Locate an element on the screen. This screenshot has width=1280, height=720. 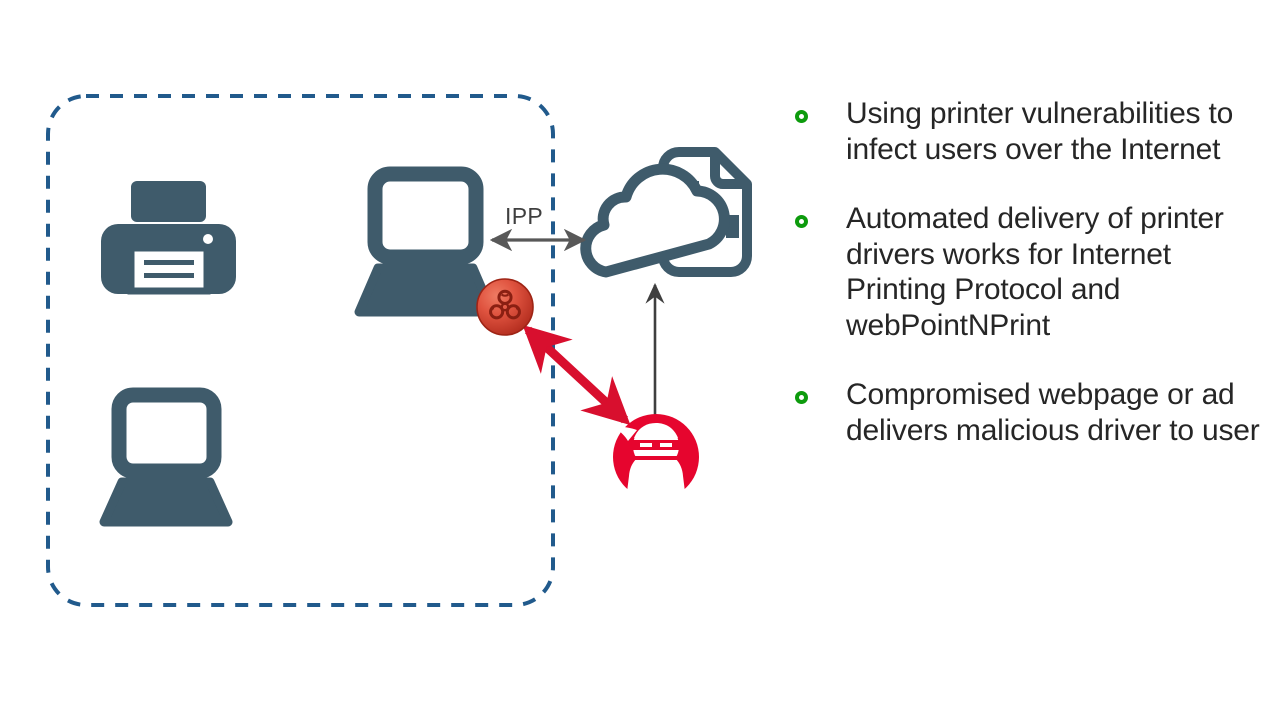
cloud-document-icon is located at coordinates (666, 212).